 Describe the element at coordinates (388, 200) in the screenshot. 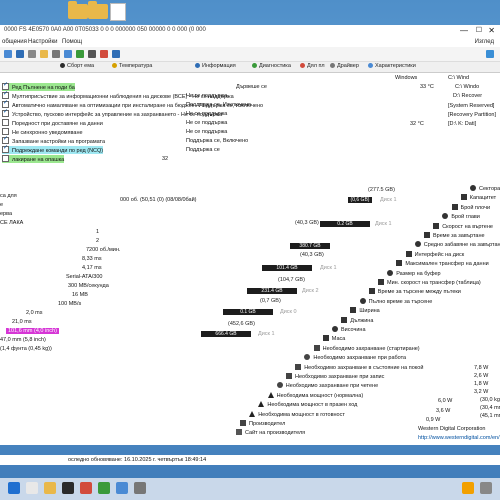

I see `partition-label: Диск 1` at that location.